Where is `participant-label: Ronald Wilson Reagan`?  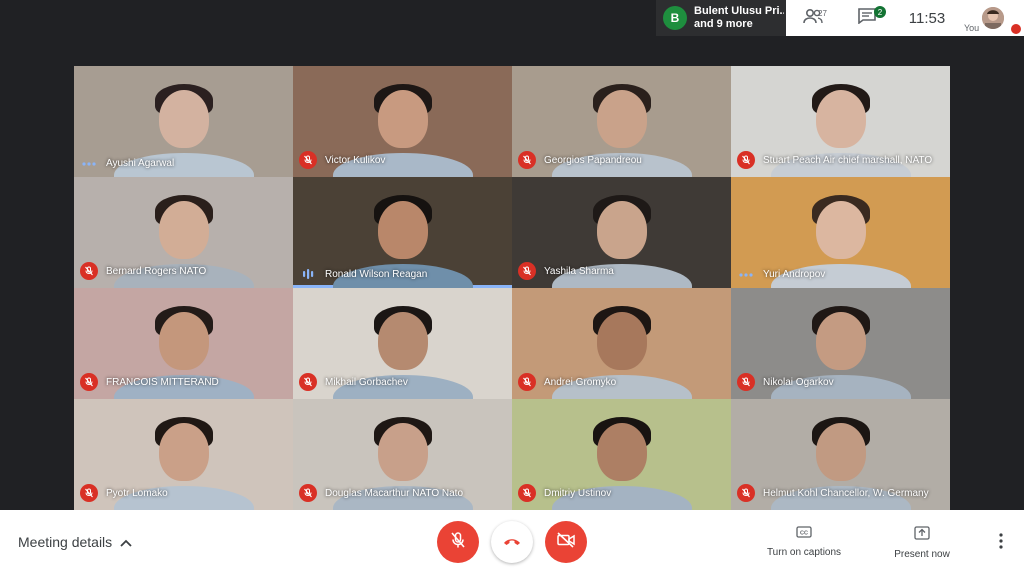 participant-label: Ronald Wilson Reagan is located at coordinates (363, 274).